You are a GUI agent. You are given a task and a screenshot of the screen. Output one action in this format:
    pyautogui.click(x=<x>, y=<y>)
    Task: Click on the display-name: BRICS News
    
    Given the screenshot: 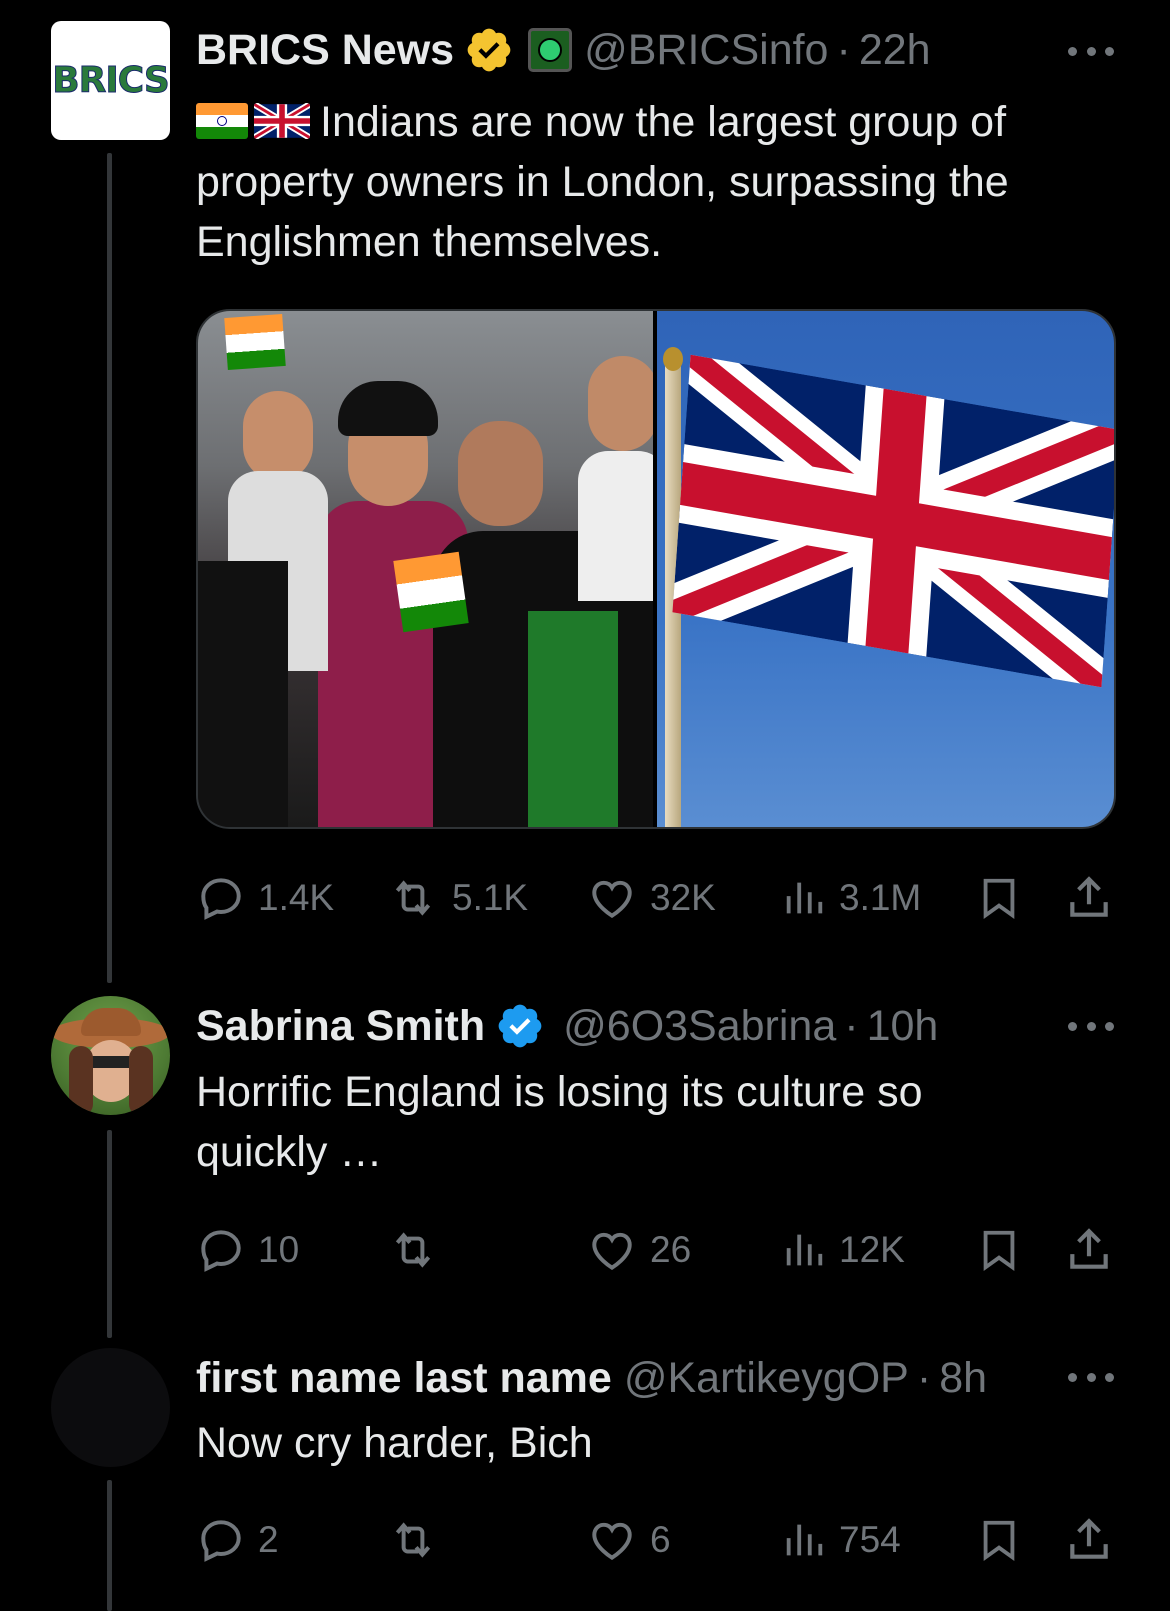 What is the action you would take?
    pyautogui.click(x=325, y=50)
    